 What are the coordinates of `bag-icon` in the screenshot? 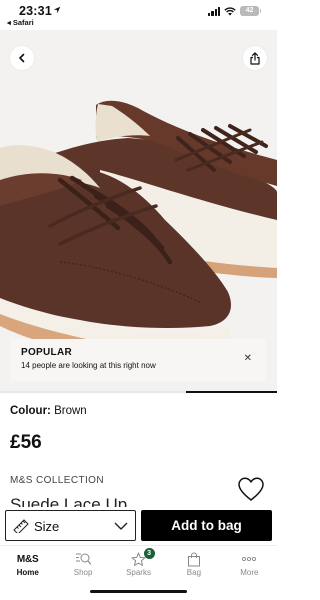 It's located at (193, 559).